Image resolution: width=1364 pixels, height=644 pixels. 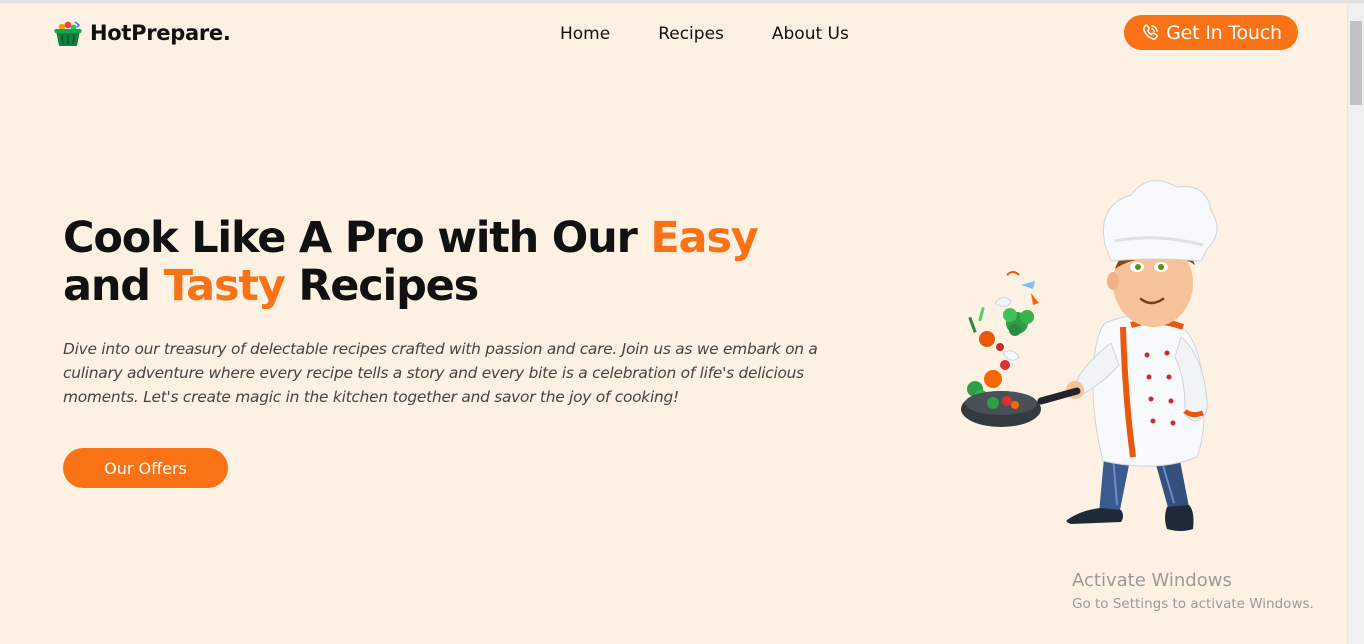 I want to click on main-nav: Home Recipes About Us, so click(x=704, y=34).